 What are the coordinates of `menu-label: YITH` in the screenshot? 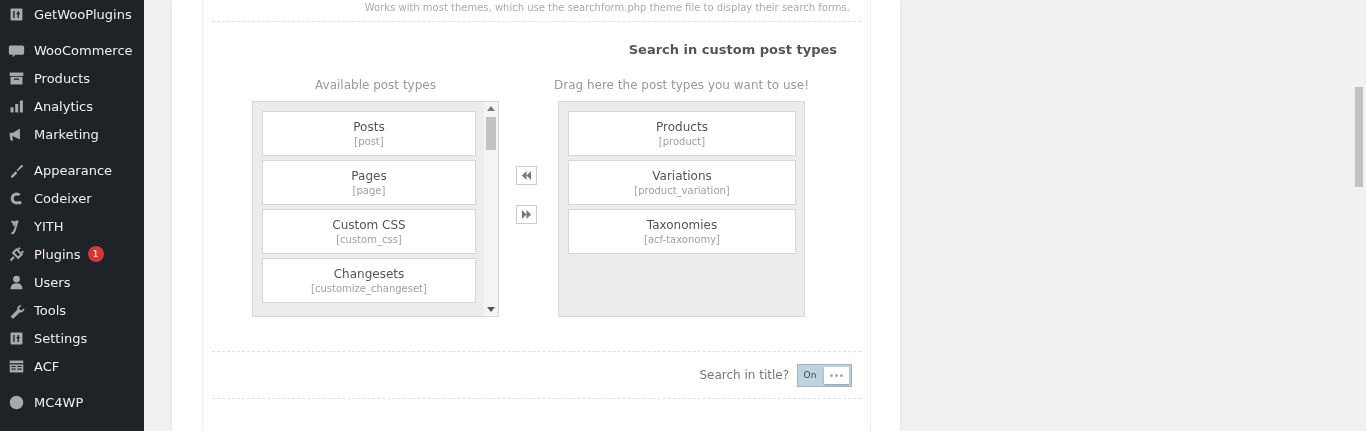 It's located at (49, 226).